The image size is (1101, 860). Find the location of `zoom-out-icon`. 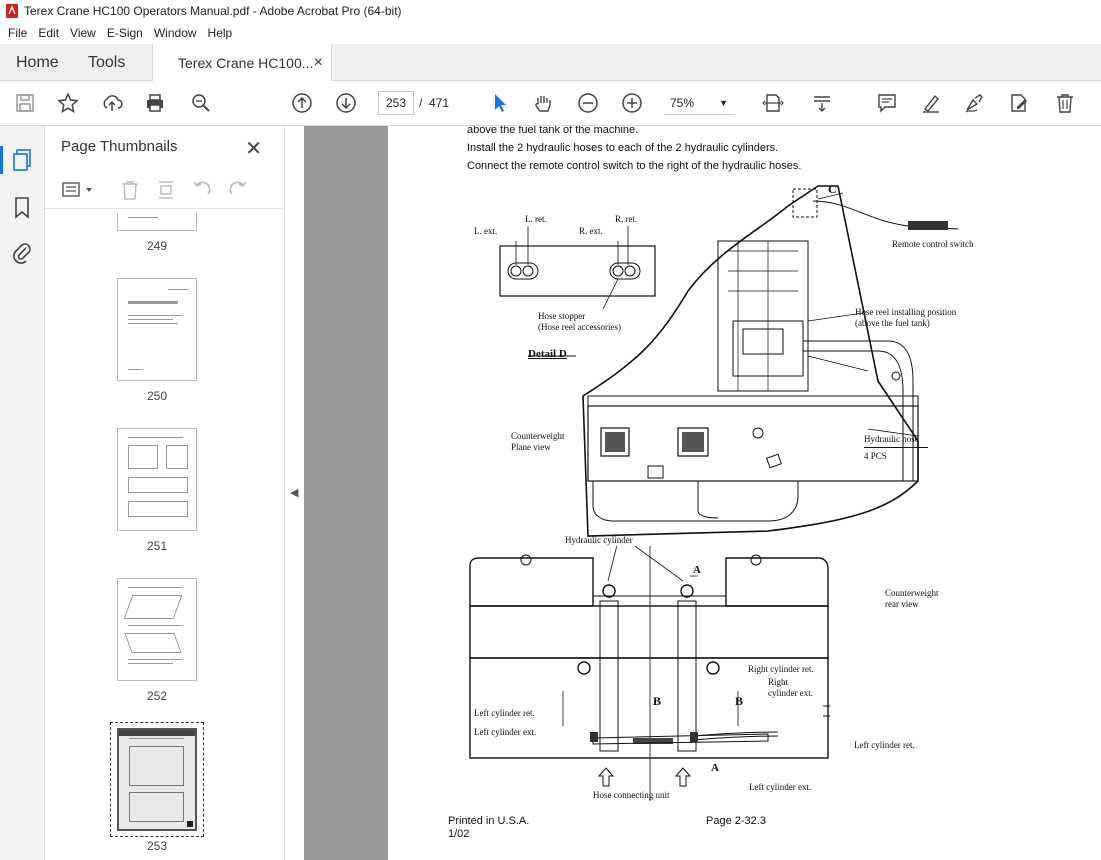

zoom-out-icon is located at coordinates (588, 103).